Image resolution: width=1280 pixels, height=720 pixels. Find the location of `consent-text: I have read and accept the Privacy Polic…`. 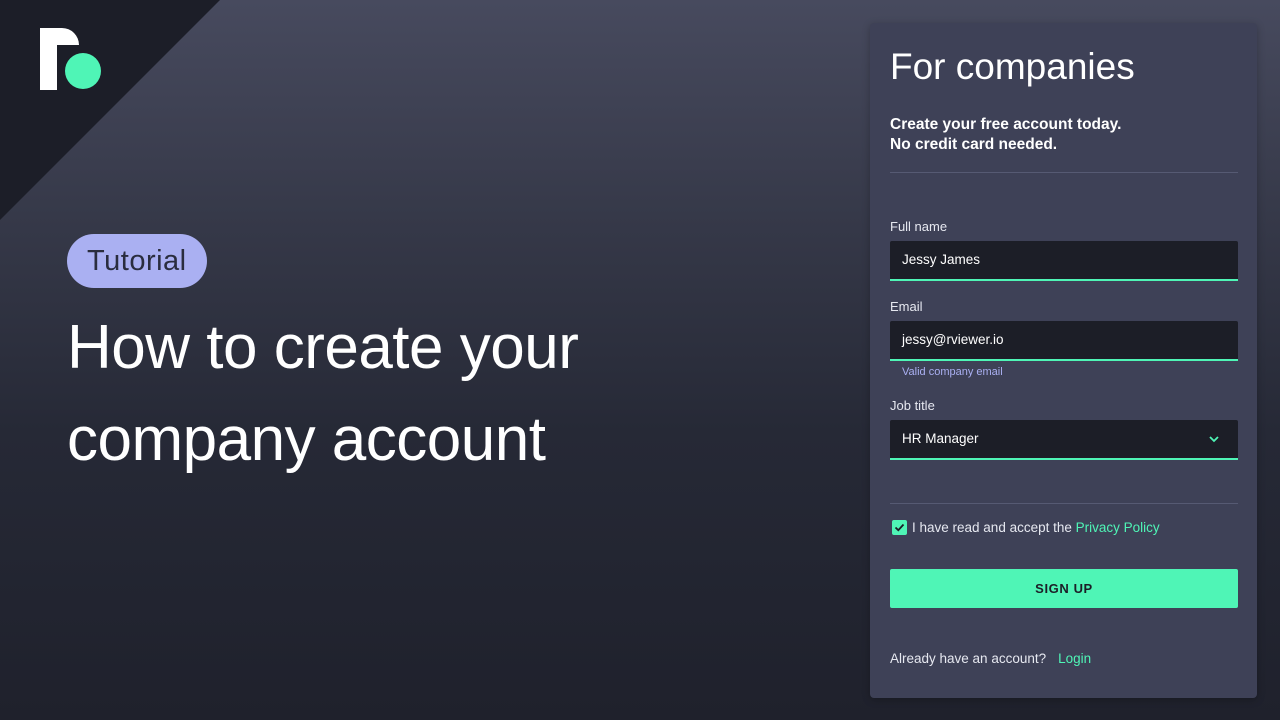

consent-text: I have read and accept the Privacy Polic… is located at coordinates (1036, 528).